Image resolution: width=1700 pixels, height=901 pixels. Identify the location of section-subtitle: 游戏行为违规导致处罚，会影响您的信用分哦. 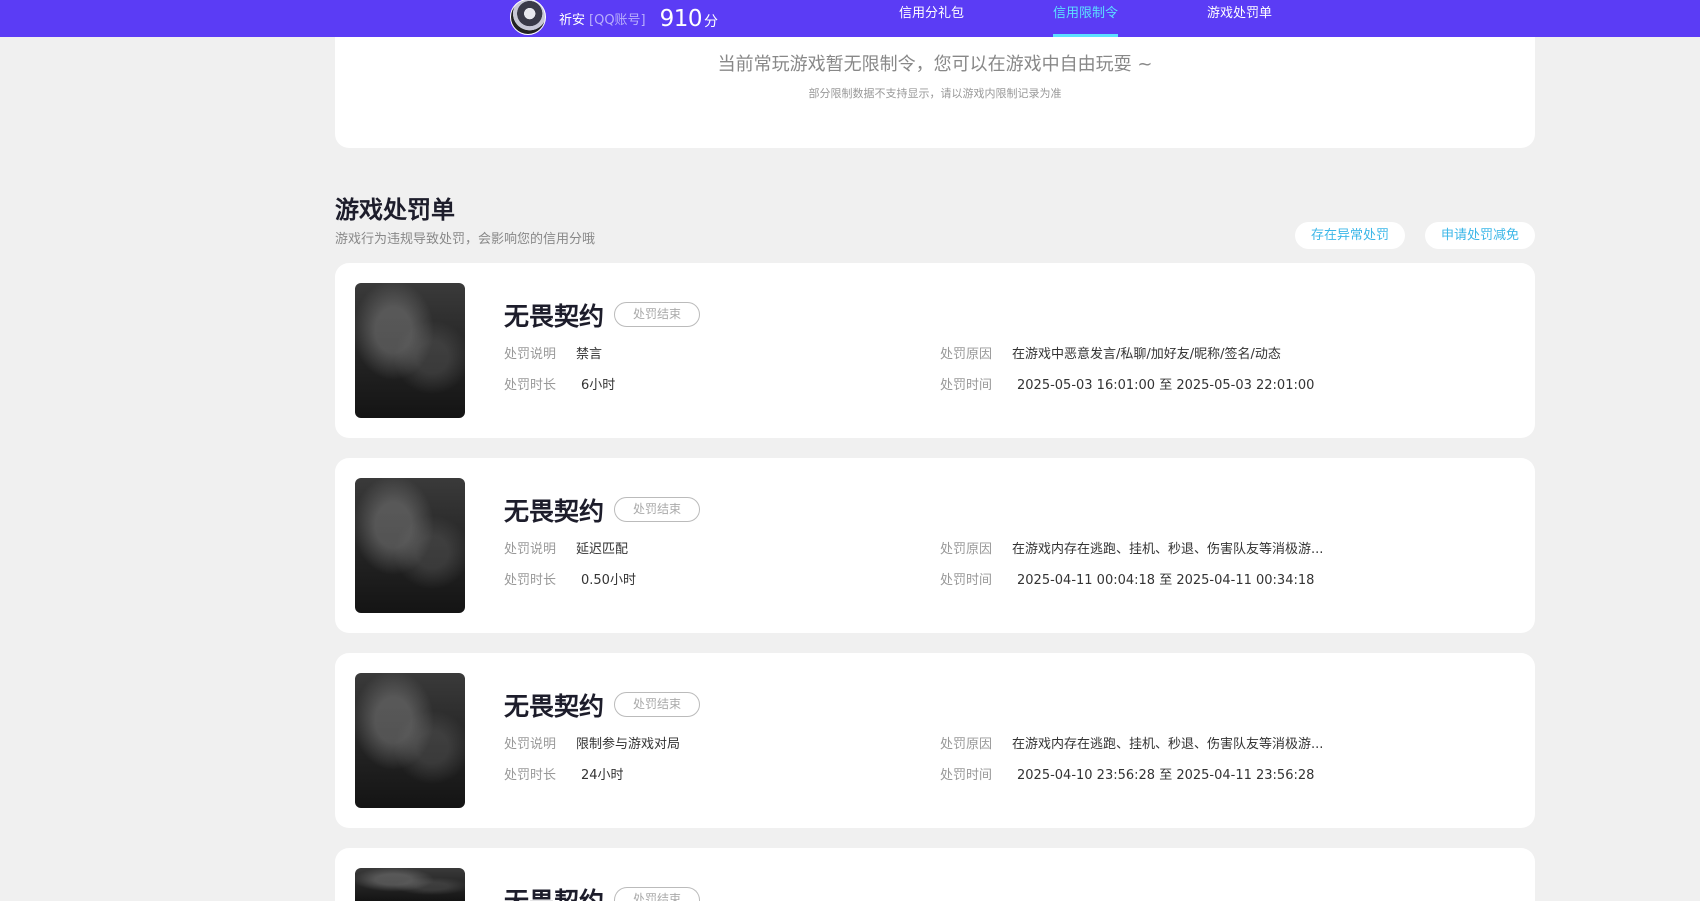
(465, 239).